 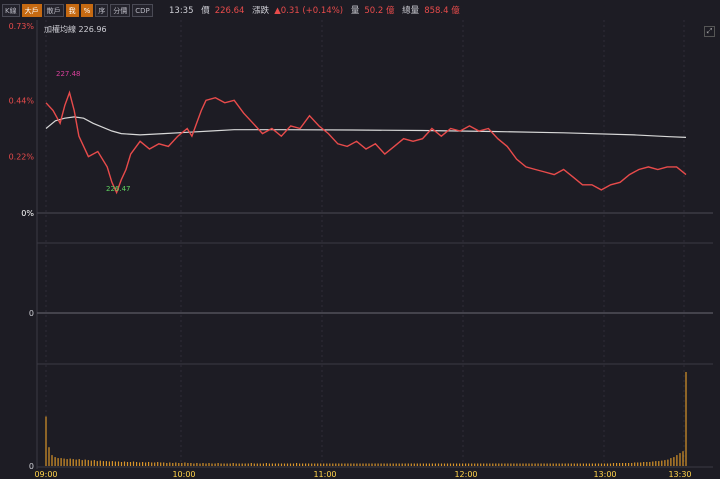 What do you see at coordinates (324, 474) in the screenshot?
I see `time-tick-label: 11:00` at bounding box center [324, 474].